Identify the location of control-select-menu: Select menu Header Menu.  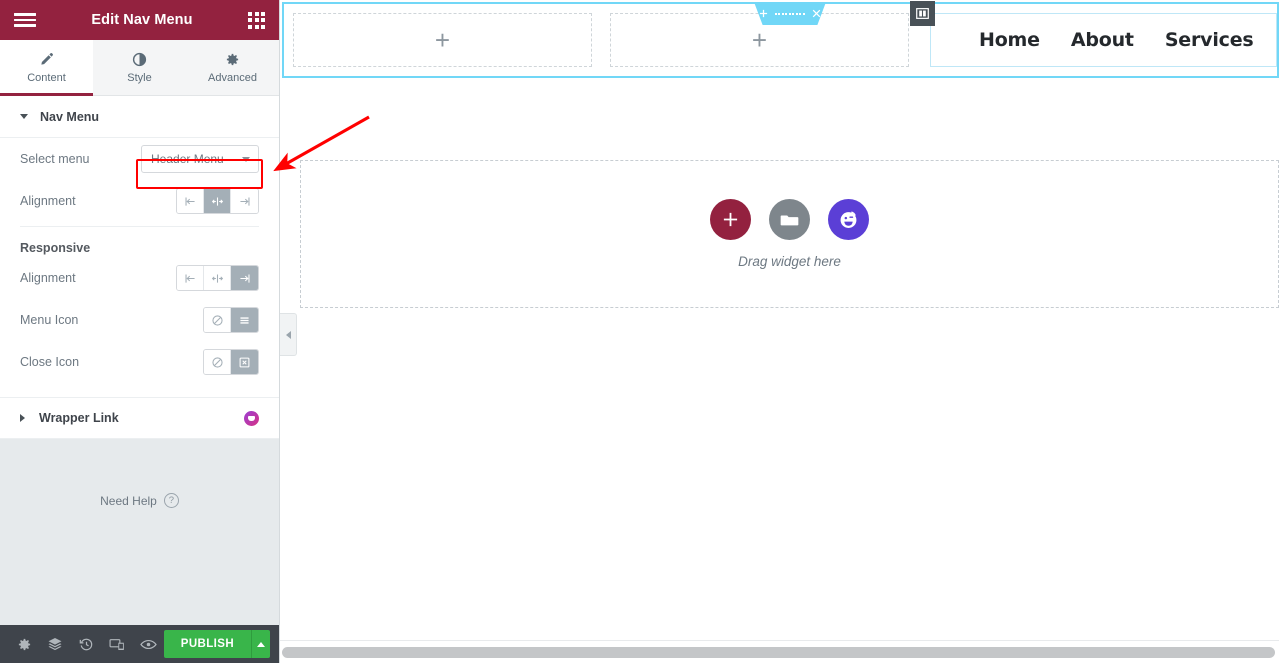
(139, 159).